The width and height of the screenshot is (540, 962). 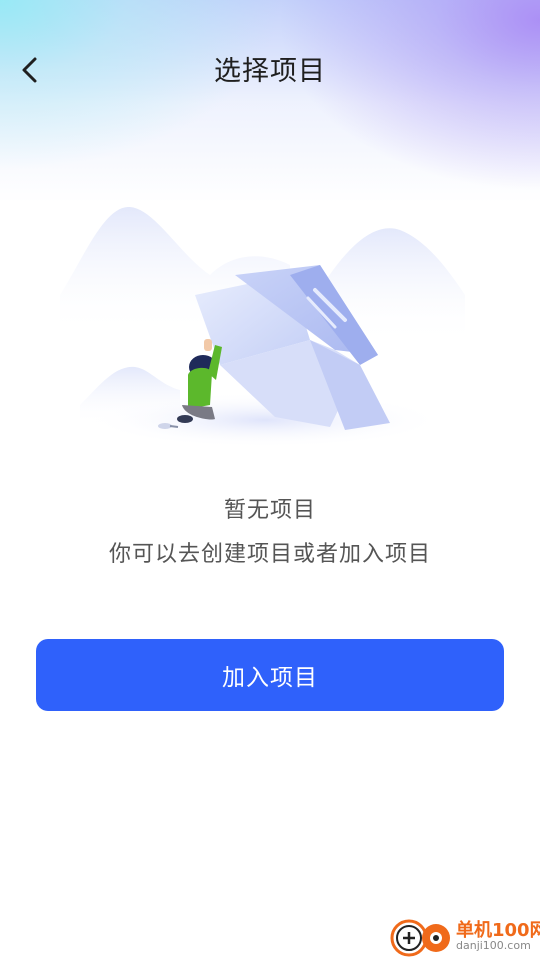 What do you see at coordinates (269, 554) in the screenshot?
I see `empty-state-description: 你可以去创建项目或者加入项目` at bounding box center [269, 554].